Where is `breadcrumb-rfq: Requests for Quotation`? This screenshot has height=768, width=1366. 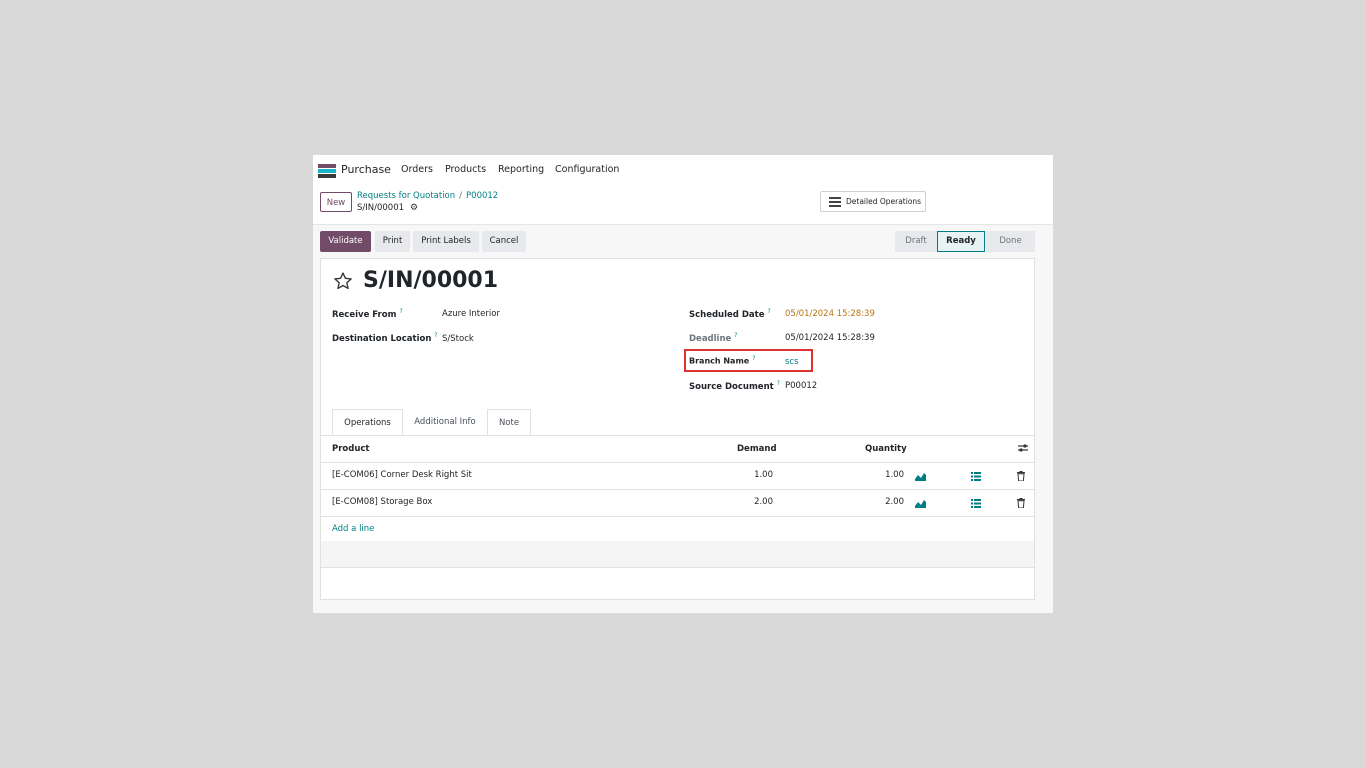
breadcrumb-rfq: Requests for Quotation is located at coordinates (406, 196).